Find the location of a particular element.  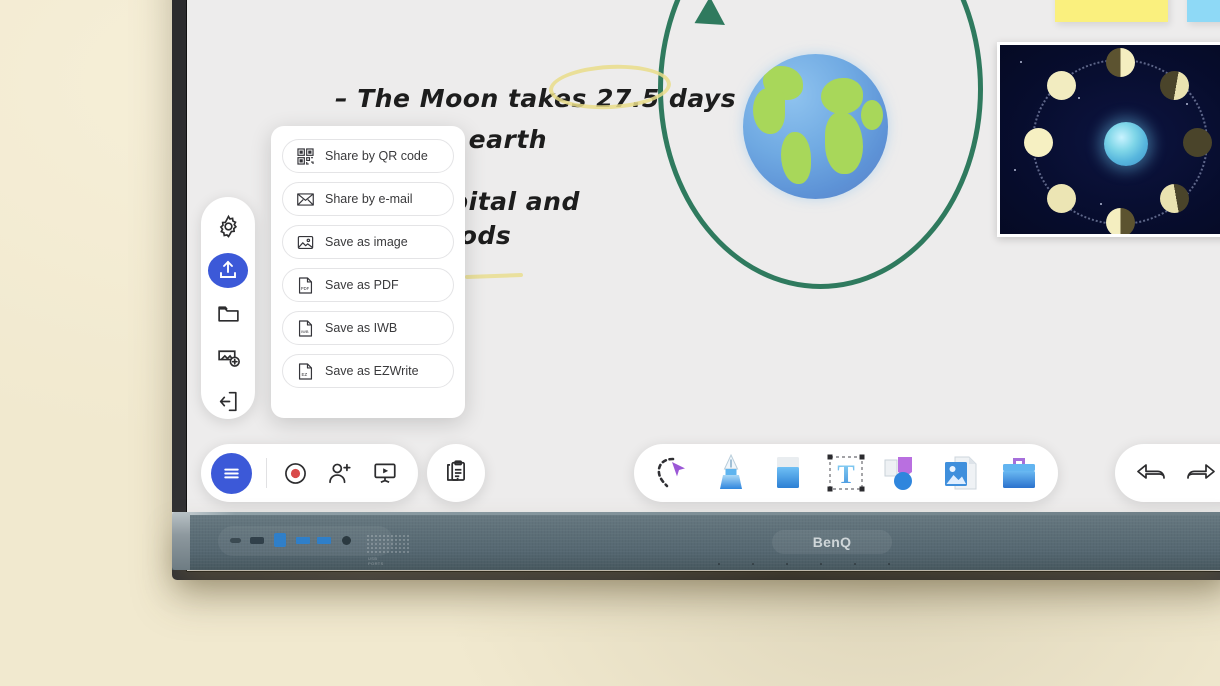

record-icon is located at coordinates (295, 473).